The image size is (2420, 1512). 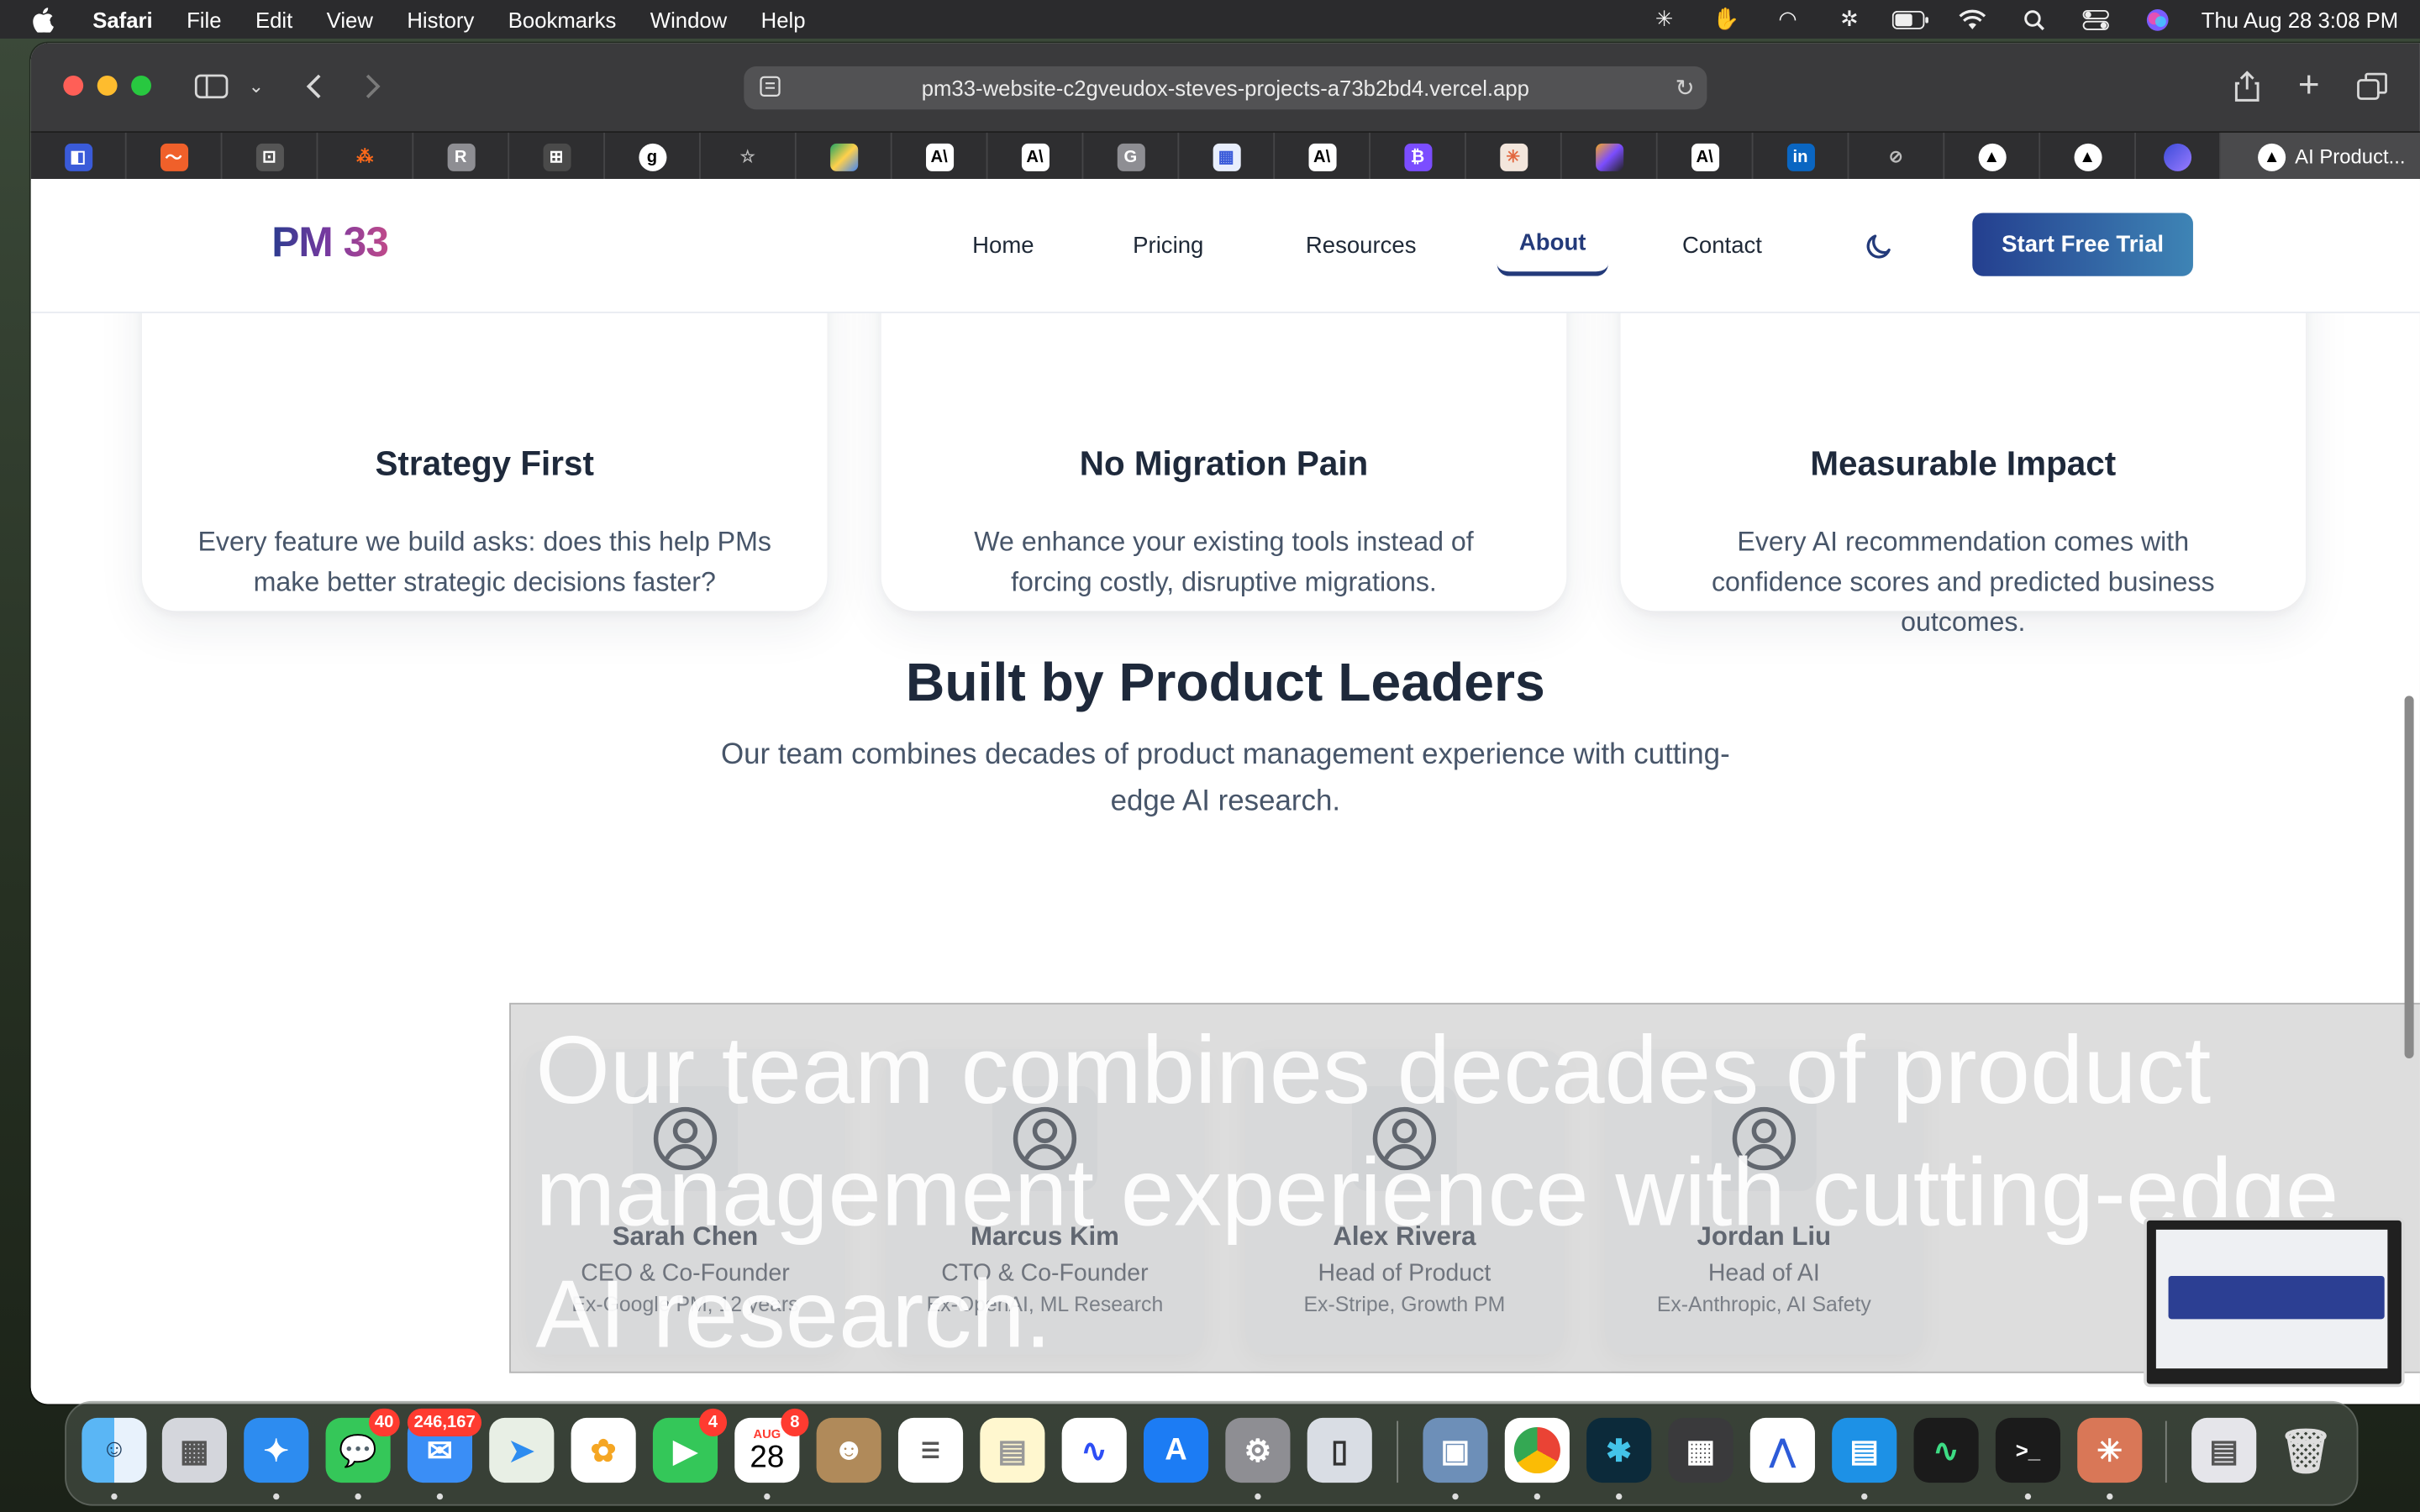 What do you see at coordinates (2224, 1450) in the screenshot?
I see `downloads-stack-icon: ▤` at bounding box center [2224, 1450].